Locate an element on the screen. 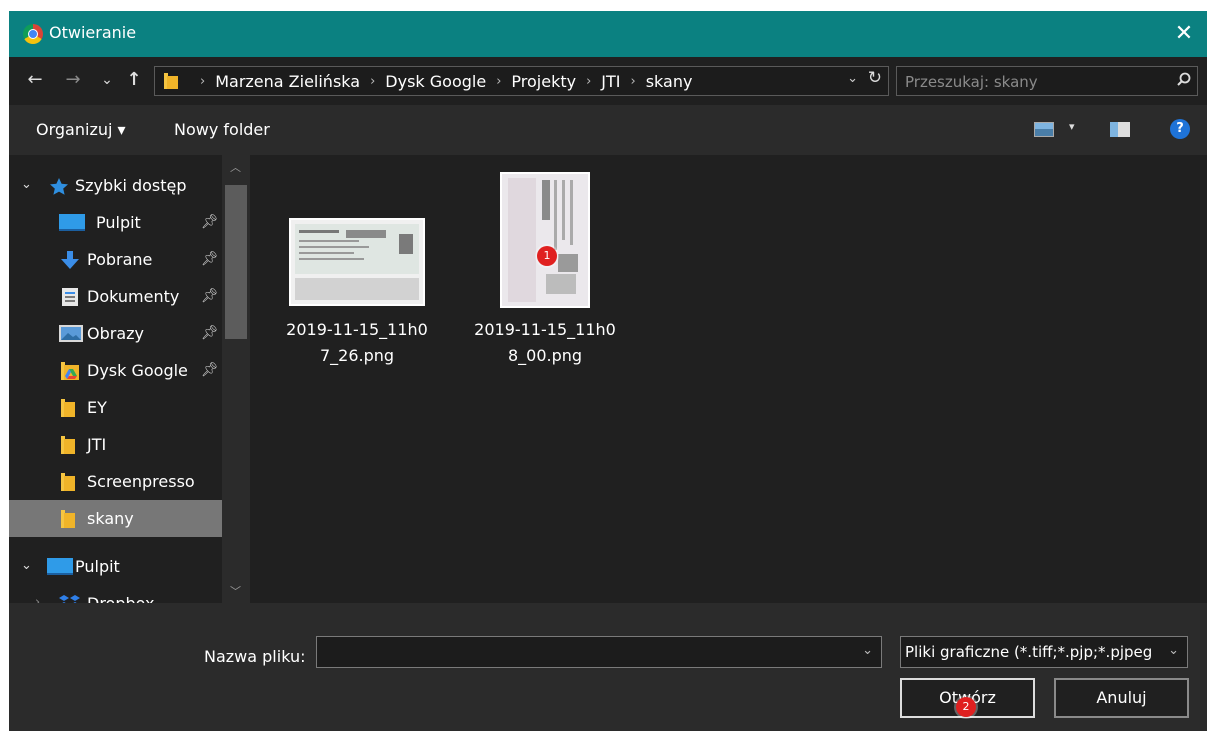  filename-input: ⌄ is located at coordinates (599, 652).